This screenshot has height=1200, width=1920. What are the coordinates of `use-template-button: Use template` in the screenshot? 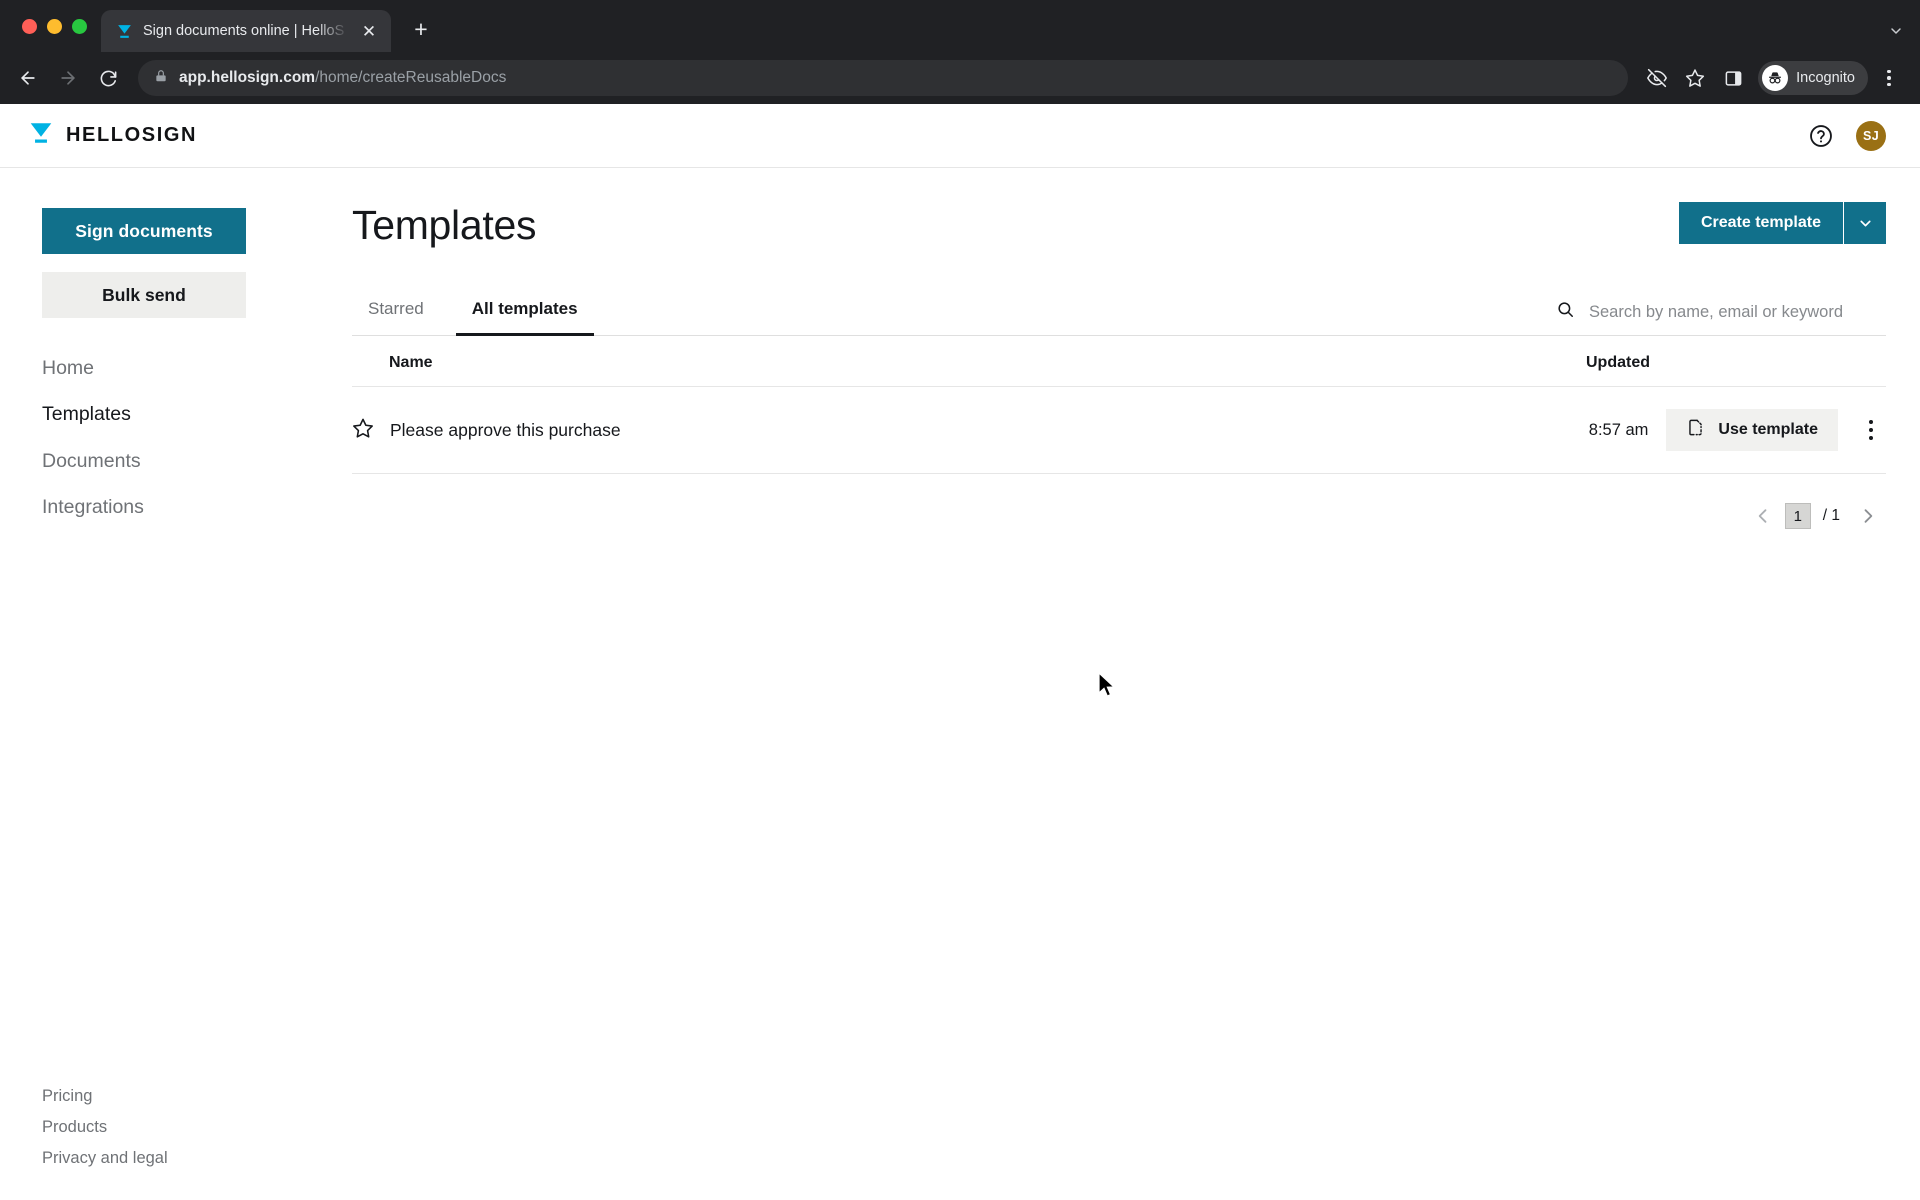 It's located at (1752, 430).